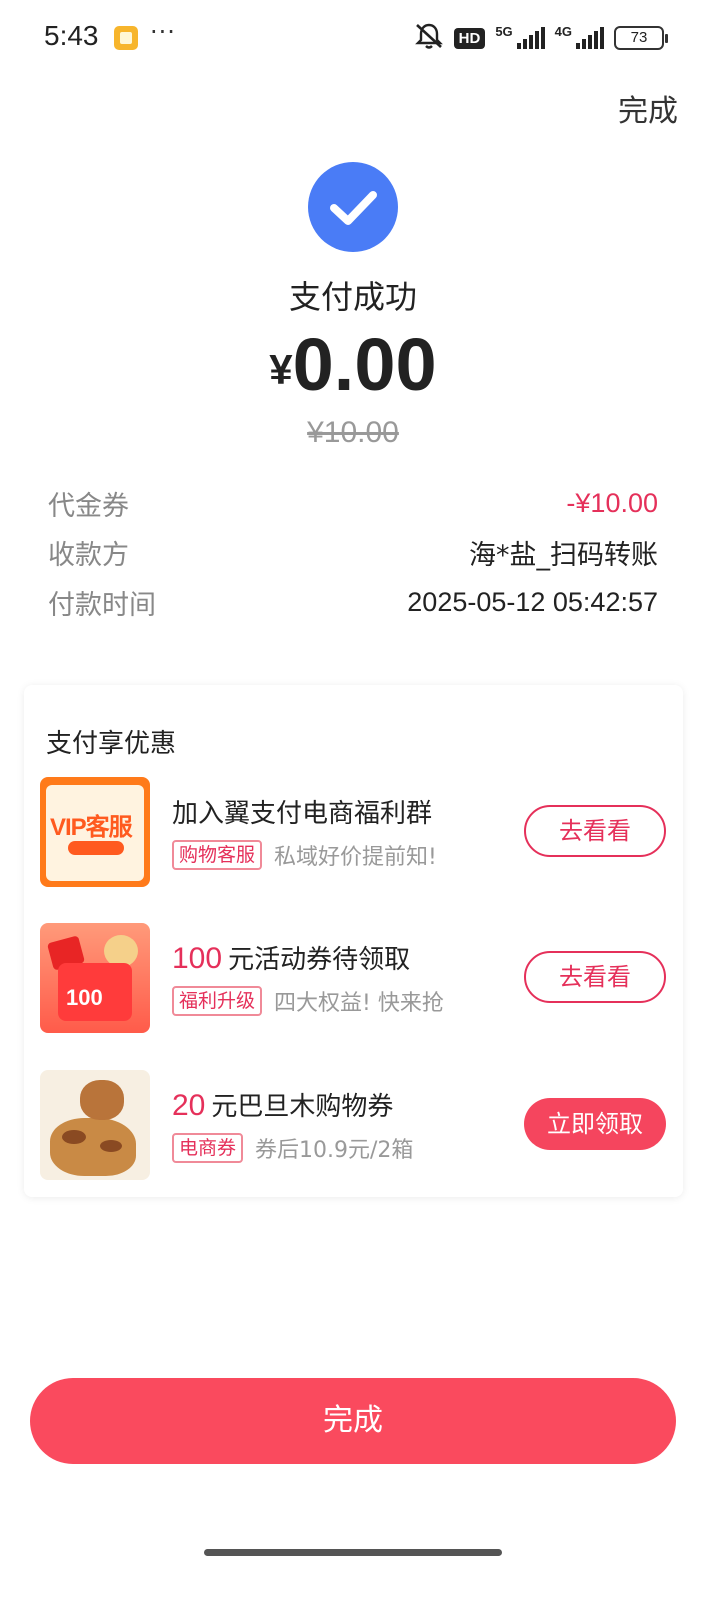 The image size is (720, 1600). Describe the element at coordinates (95, 1125) in the screenshot. I see `almond-snack-thumbnail` at that location.